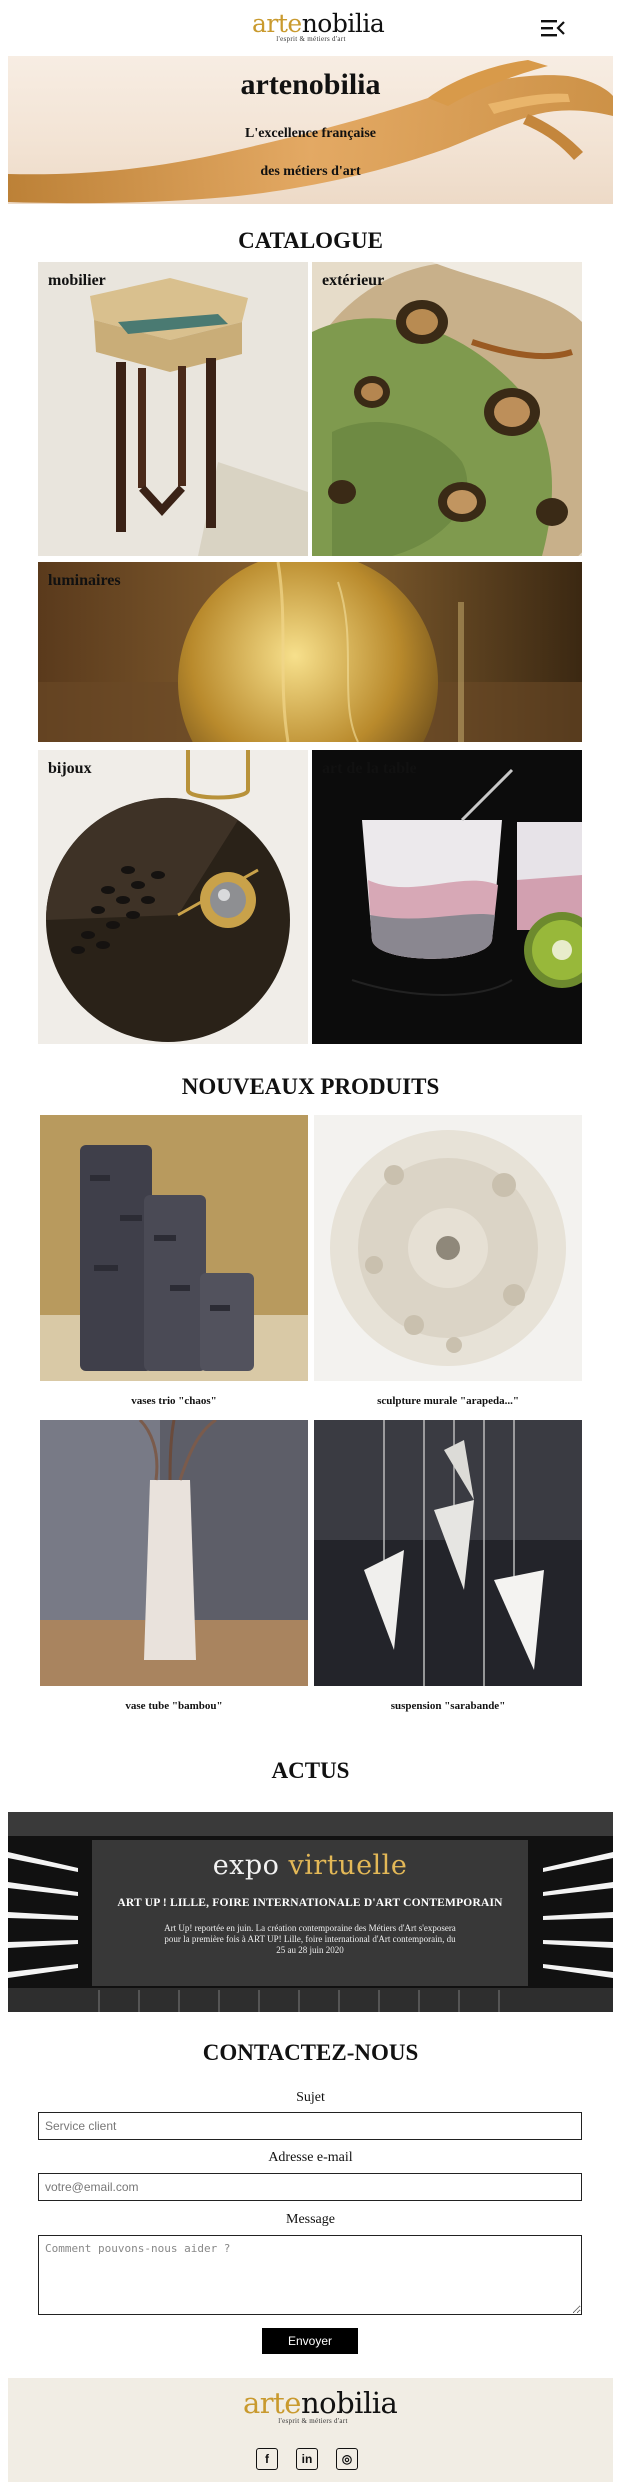  Describe the element at coordinates (310, 133) in the screenshot. I see `hero-subtitle-line-1: L'excellence française` at that location.